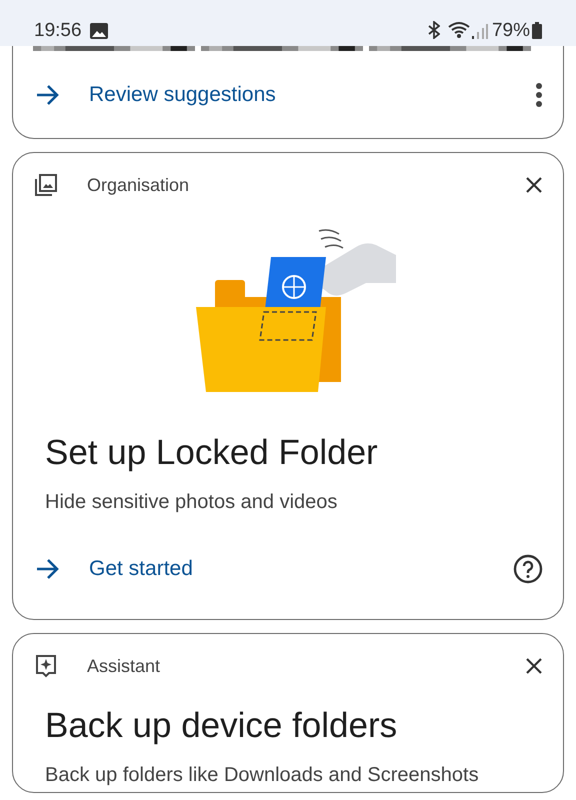 The height and width of the screenshot is (800, 576). What do you see at coordinates (114, 569) in the screenshot?
I see `action-link: Get started` at bounding box center [114, 569].